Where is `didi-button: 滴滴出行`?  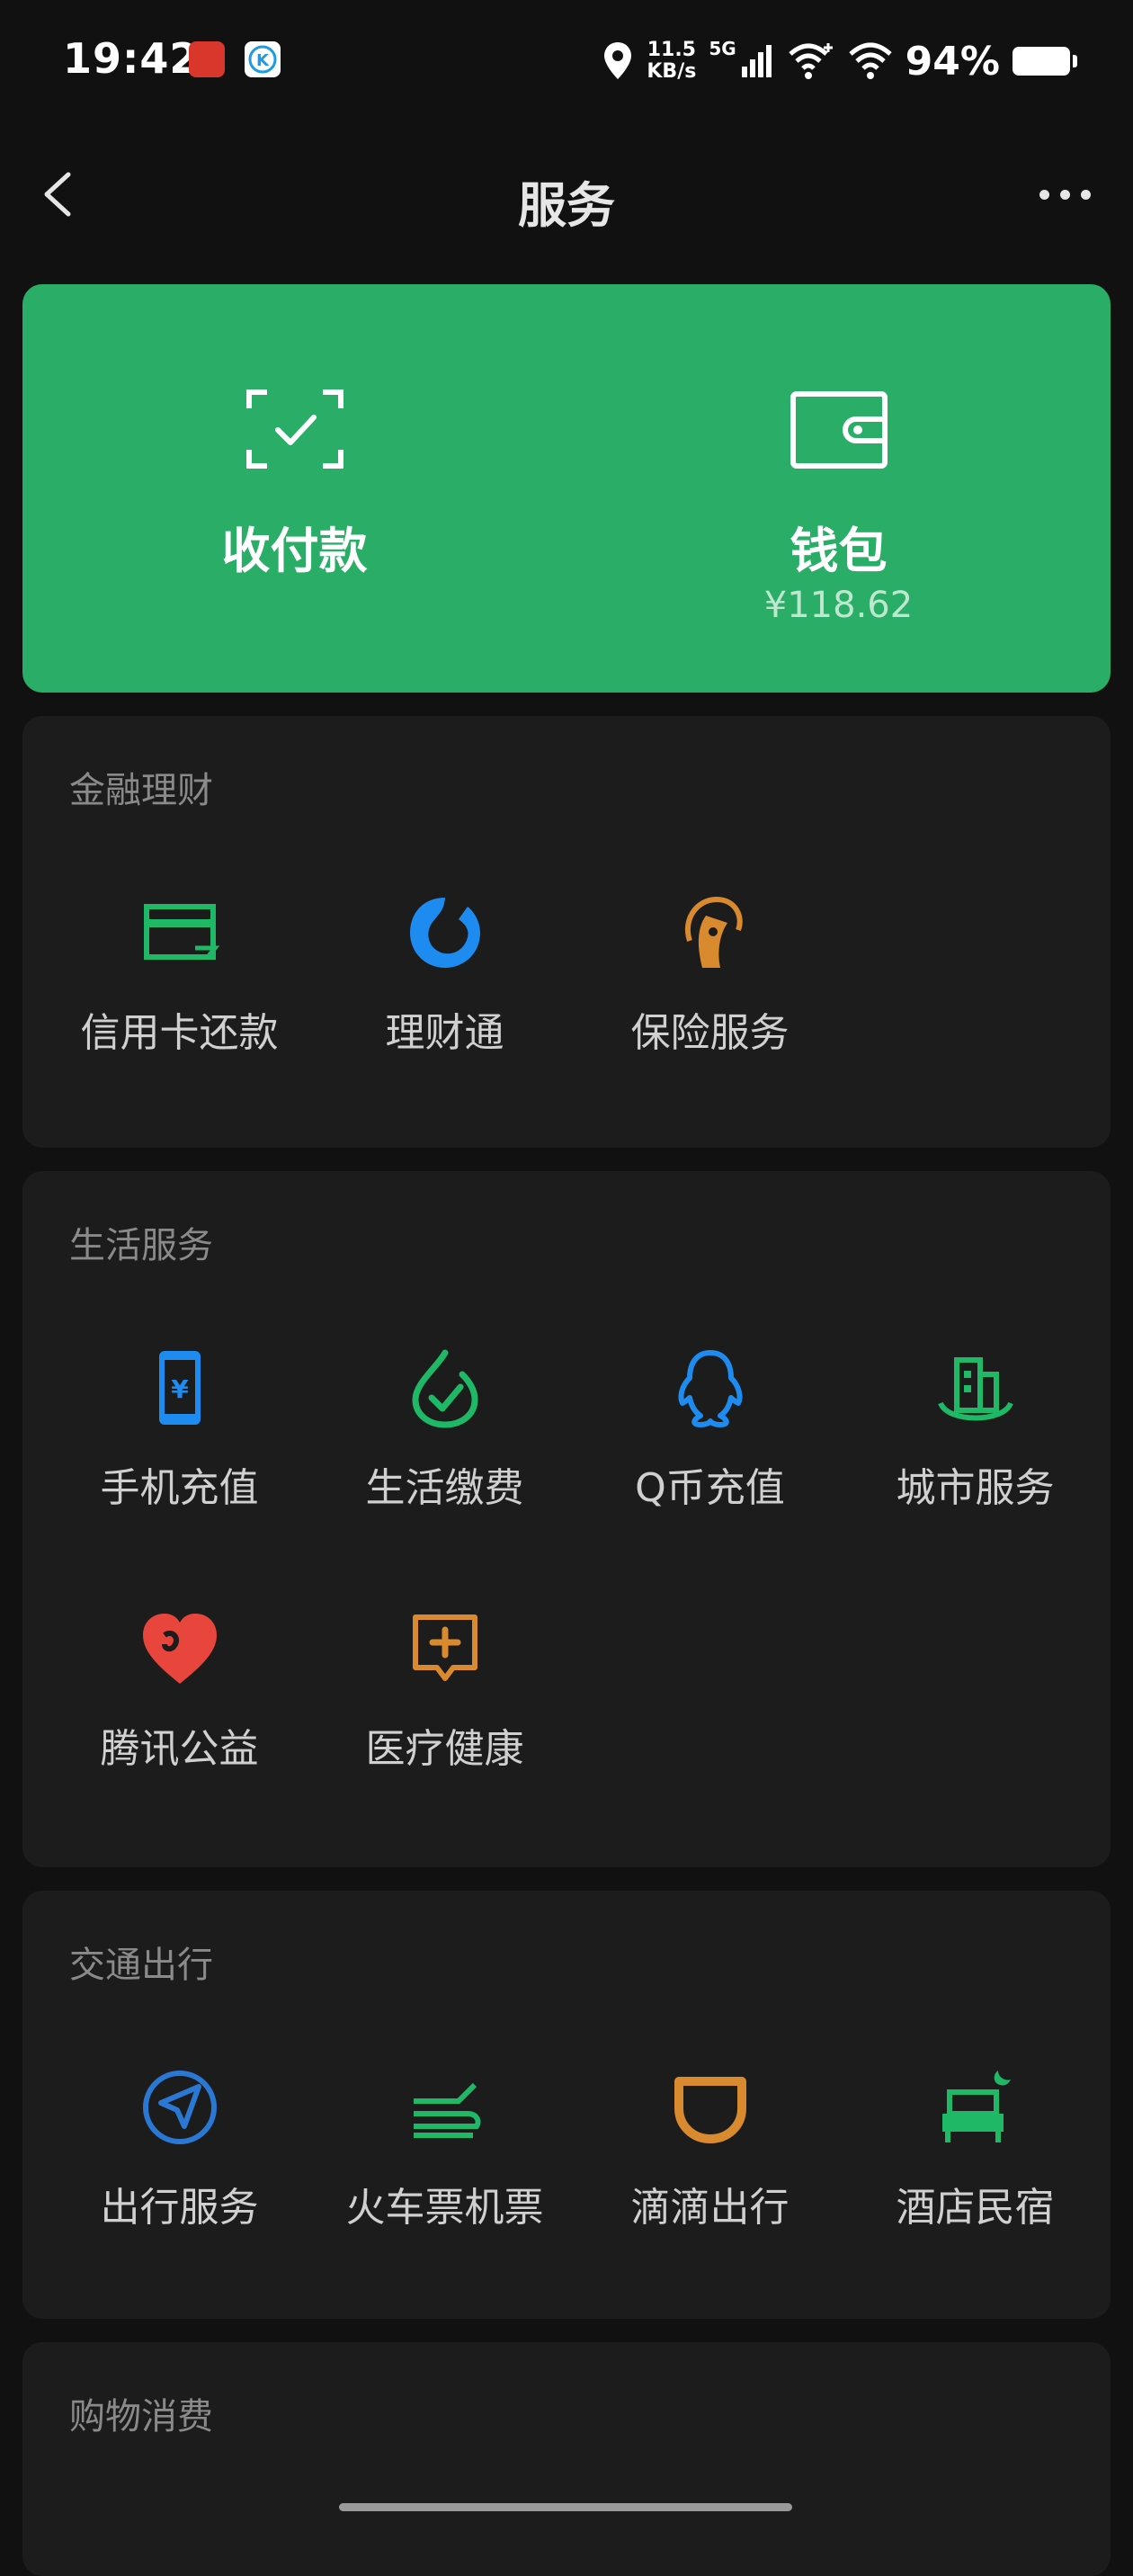 didi-button: 滴滴出行 is located at coordinates (710, 2149).